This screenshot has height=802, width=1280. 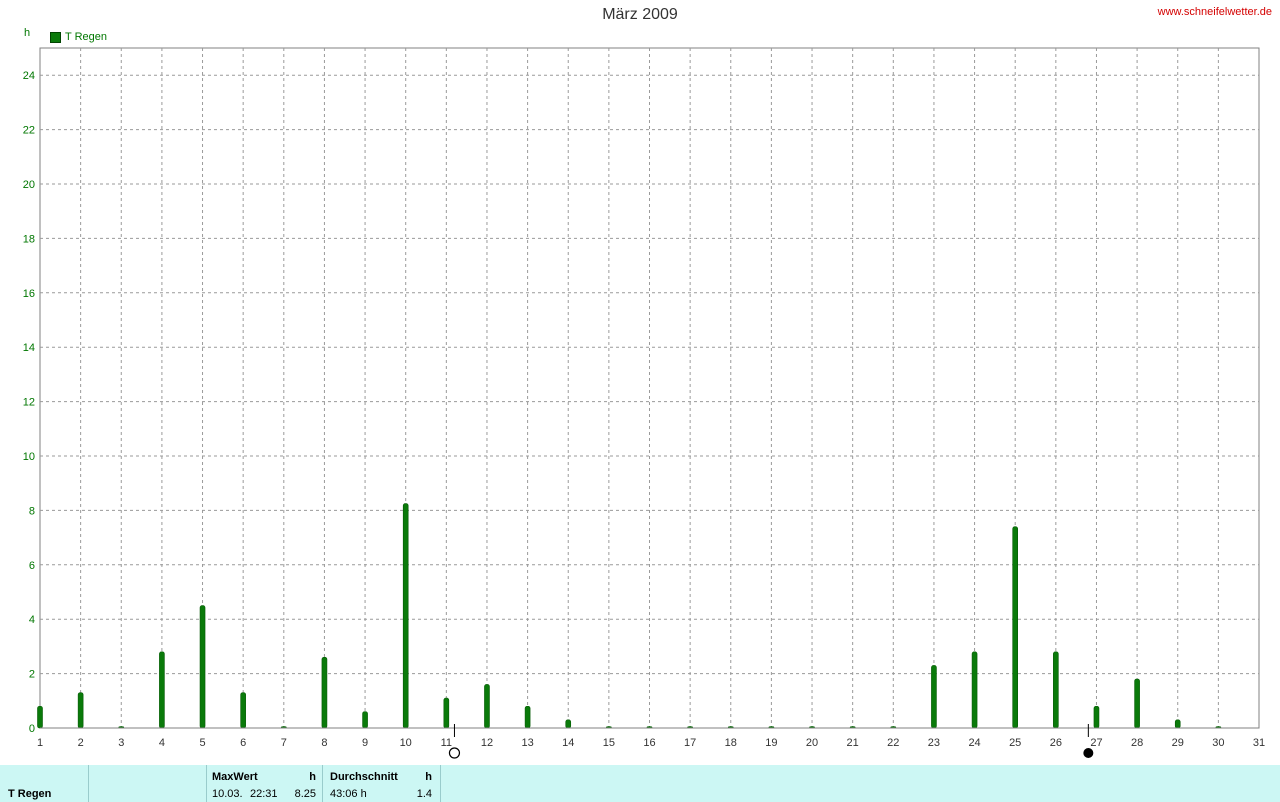 What do you see at coordinates (312, 777) in the screenshot?
I see `max-unit: h` at bounding box center [312, 777].